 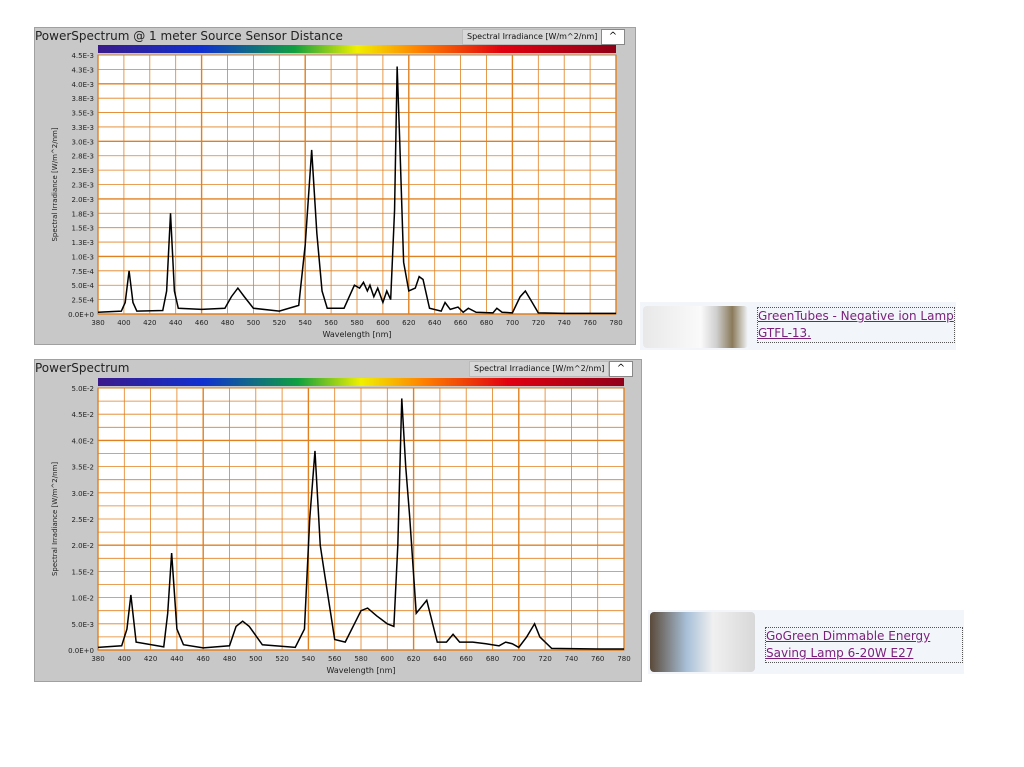 I want to click on y-tick-label: 3.3E-3, so click(x=82, y=128).